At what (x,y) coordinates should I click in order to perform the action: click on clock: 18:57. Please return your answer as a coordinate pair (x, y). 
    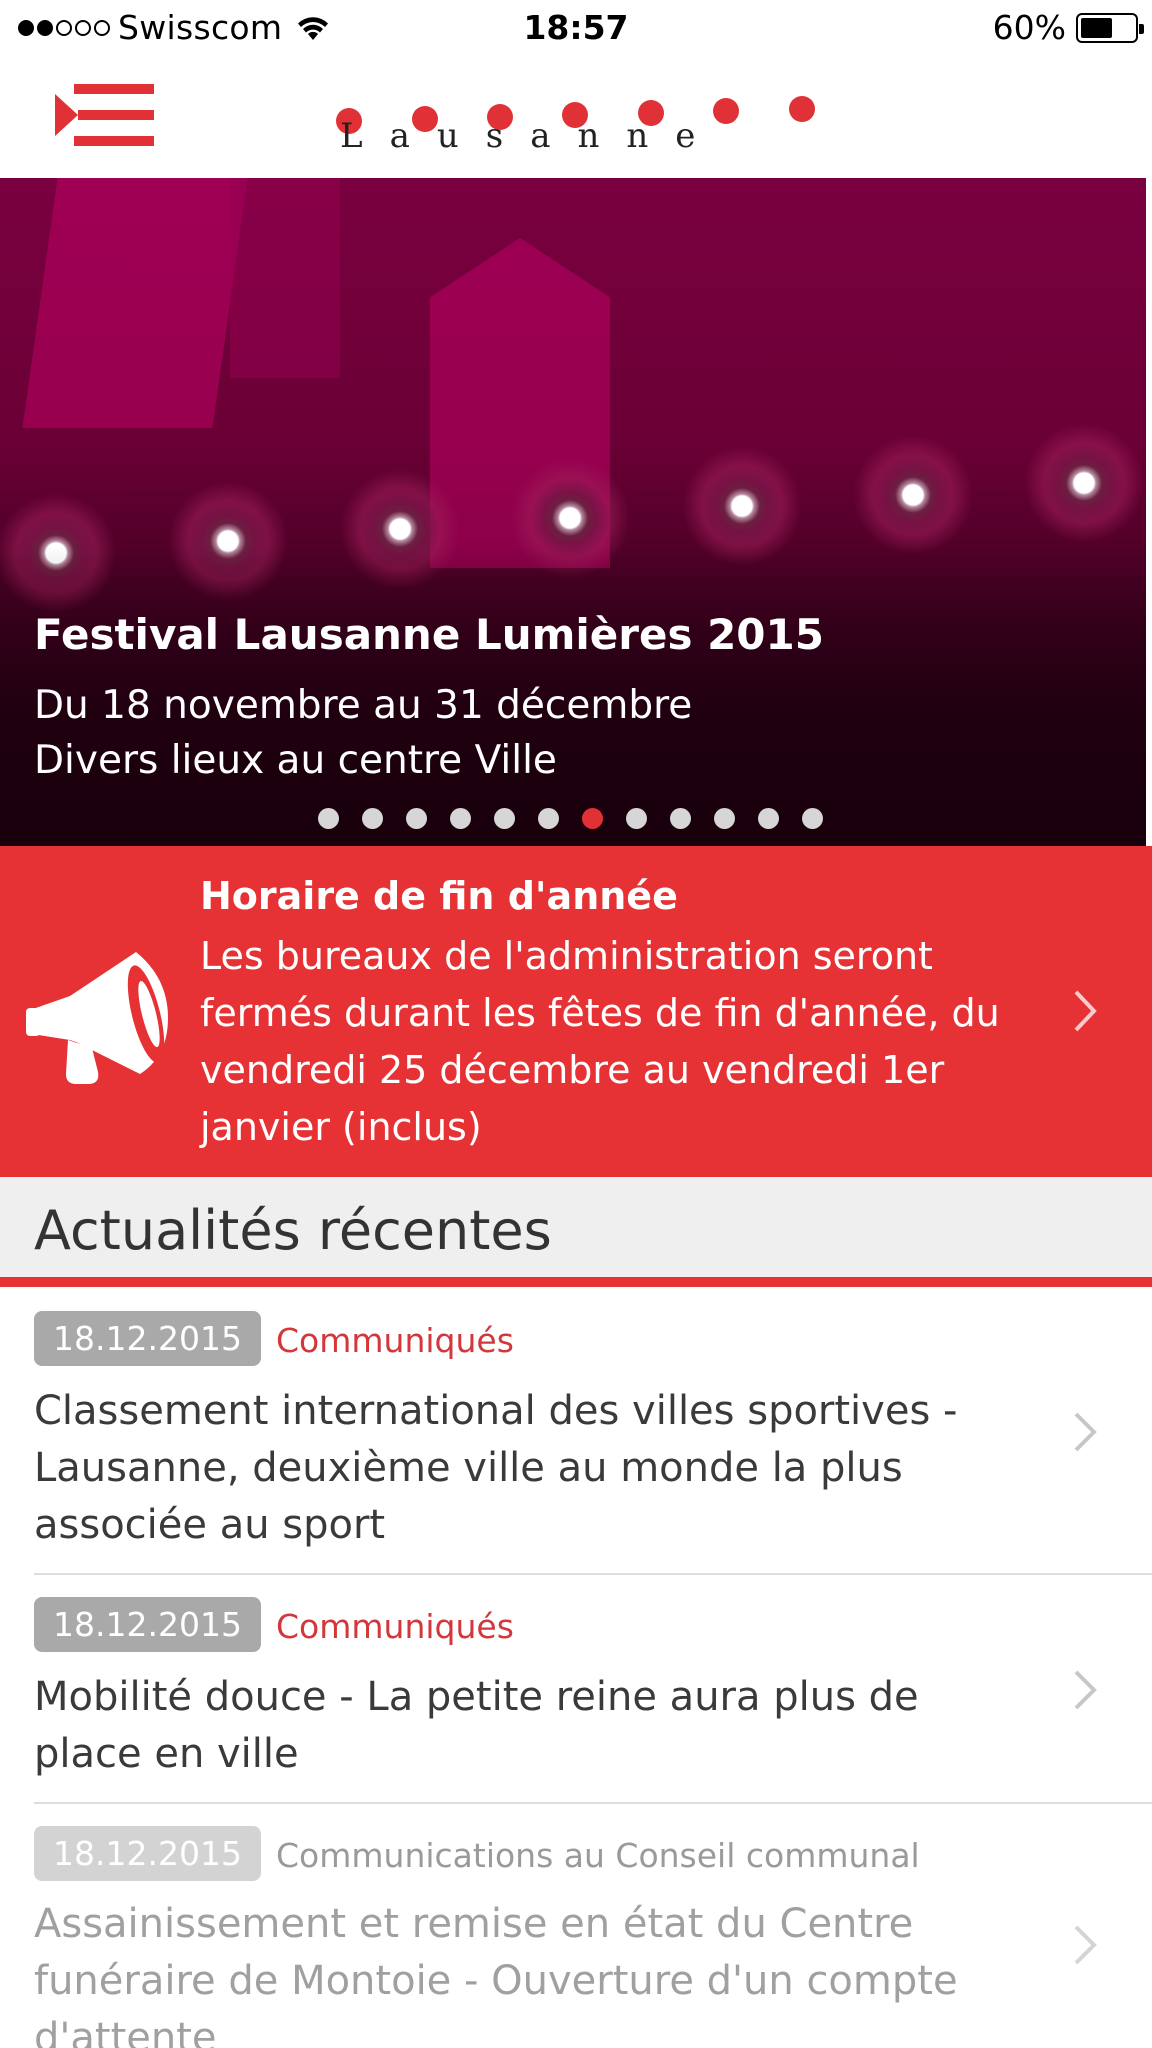
    Looking at the image, I should click on (576, 27).